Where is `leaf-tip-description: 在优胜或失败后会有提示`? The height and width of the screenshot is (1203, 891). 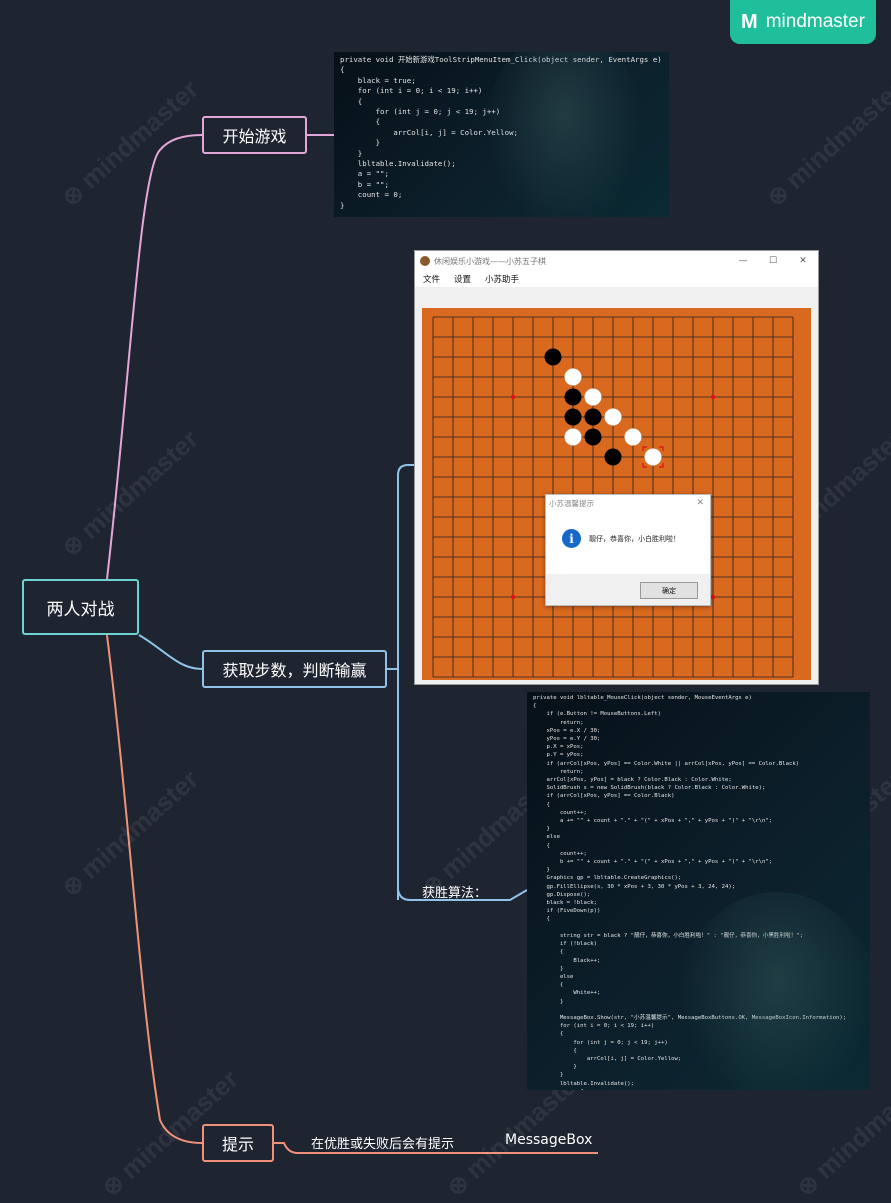
leaf-tip-description: 在优胜或失败后会有提示 is located at coordinates (382, 1142).